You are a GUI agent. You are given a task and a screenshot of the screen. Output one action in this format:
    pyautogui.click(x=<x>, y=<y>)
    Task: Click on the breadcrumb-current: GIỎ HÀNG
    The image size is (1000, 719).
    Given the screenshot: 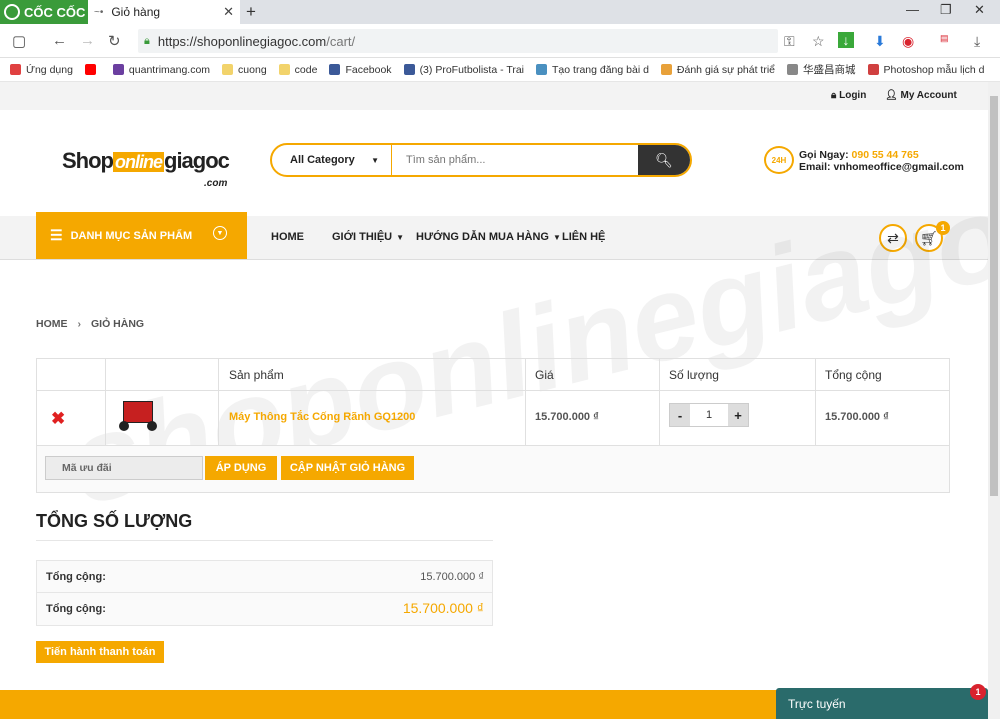 What is the action you would take?
    pyautogui.click(x=118, y=324)
    